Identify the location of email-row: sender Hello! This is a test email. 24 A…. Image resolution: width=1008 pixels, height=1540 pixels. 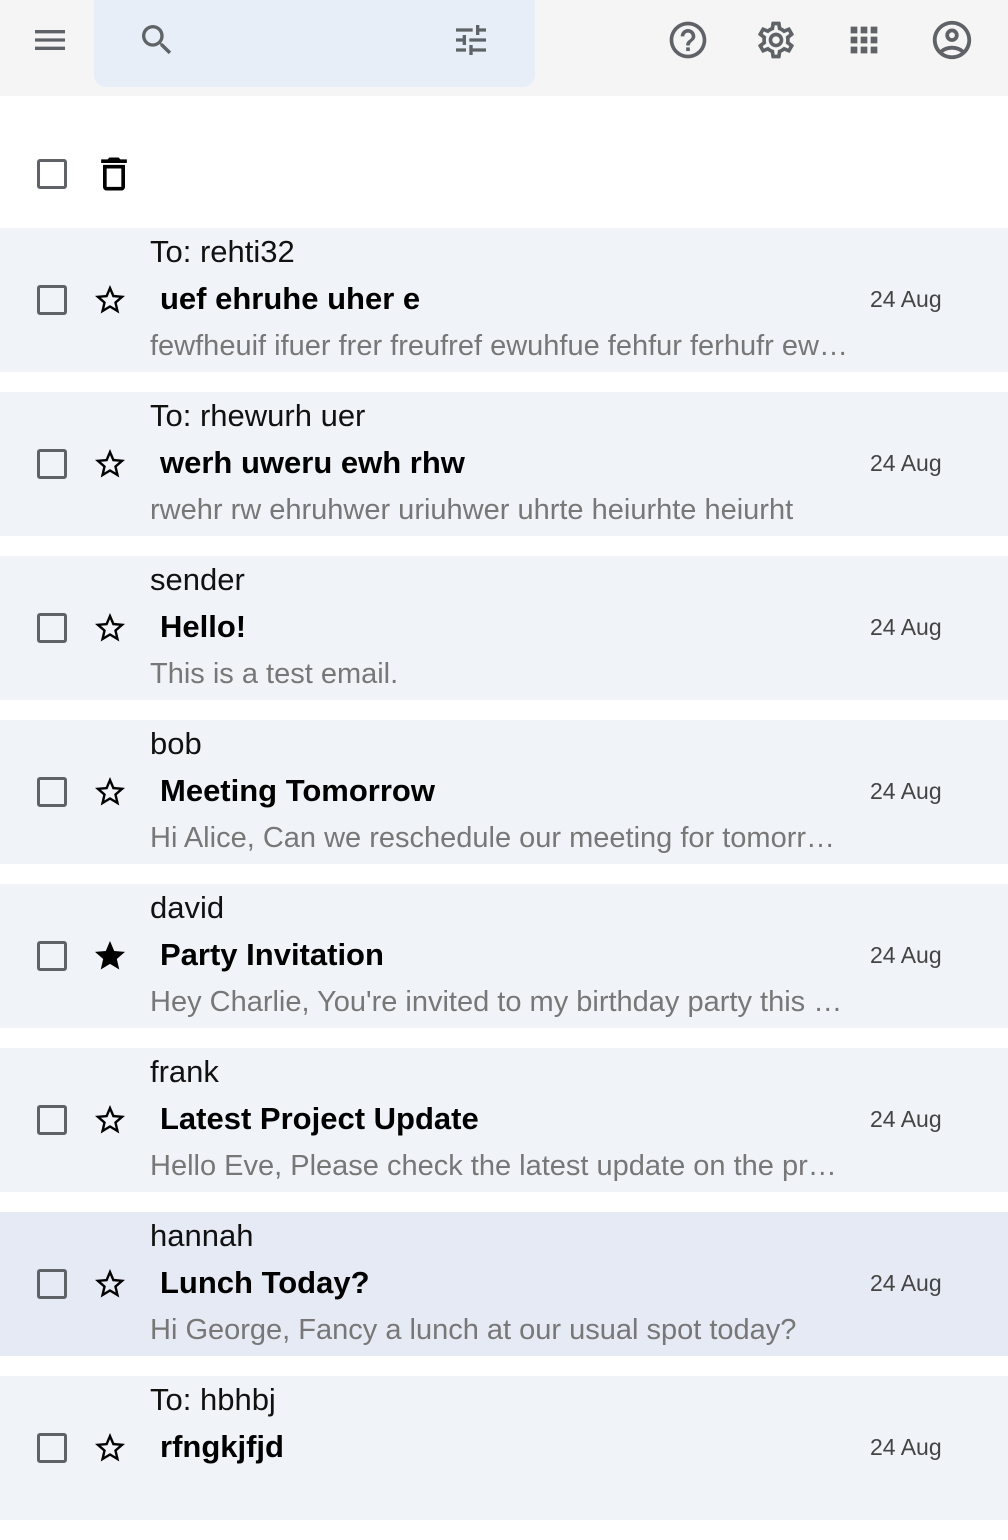
(504, 628).